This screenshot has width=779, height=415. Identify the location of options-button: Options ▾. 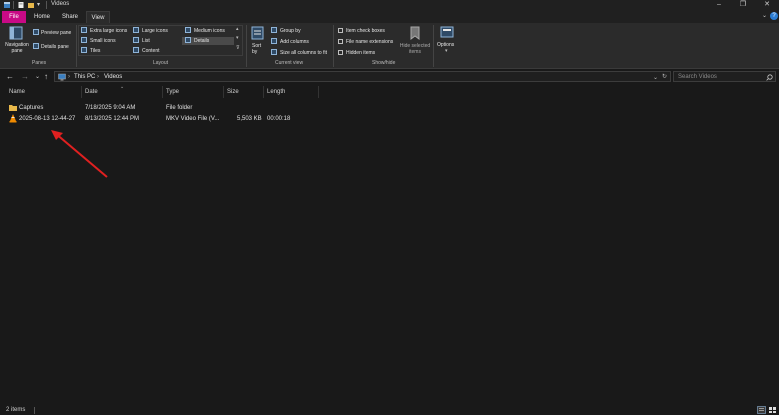
(447, 41).